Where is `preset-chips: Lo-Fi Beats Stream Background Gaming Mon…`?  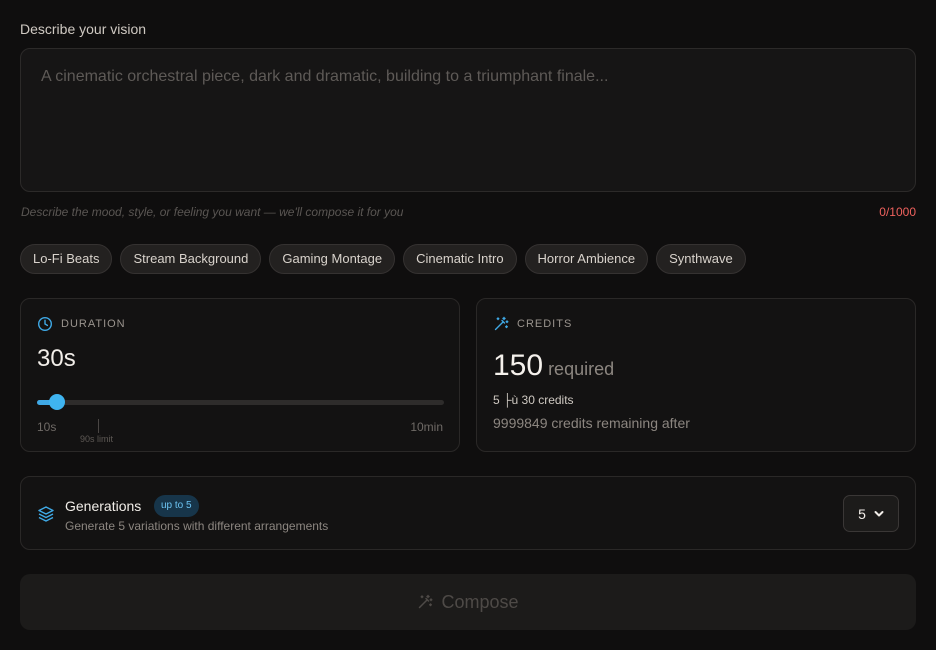 preset-chips: Lo-Fi Beats Stream Background Gaming Mon… is located at coordinates (383, 259).